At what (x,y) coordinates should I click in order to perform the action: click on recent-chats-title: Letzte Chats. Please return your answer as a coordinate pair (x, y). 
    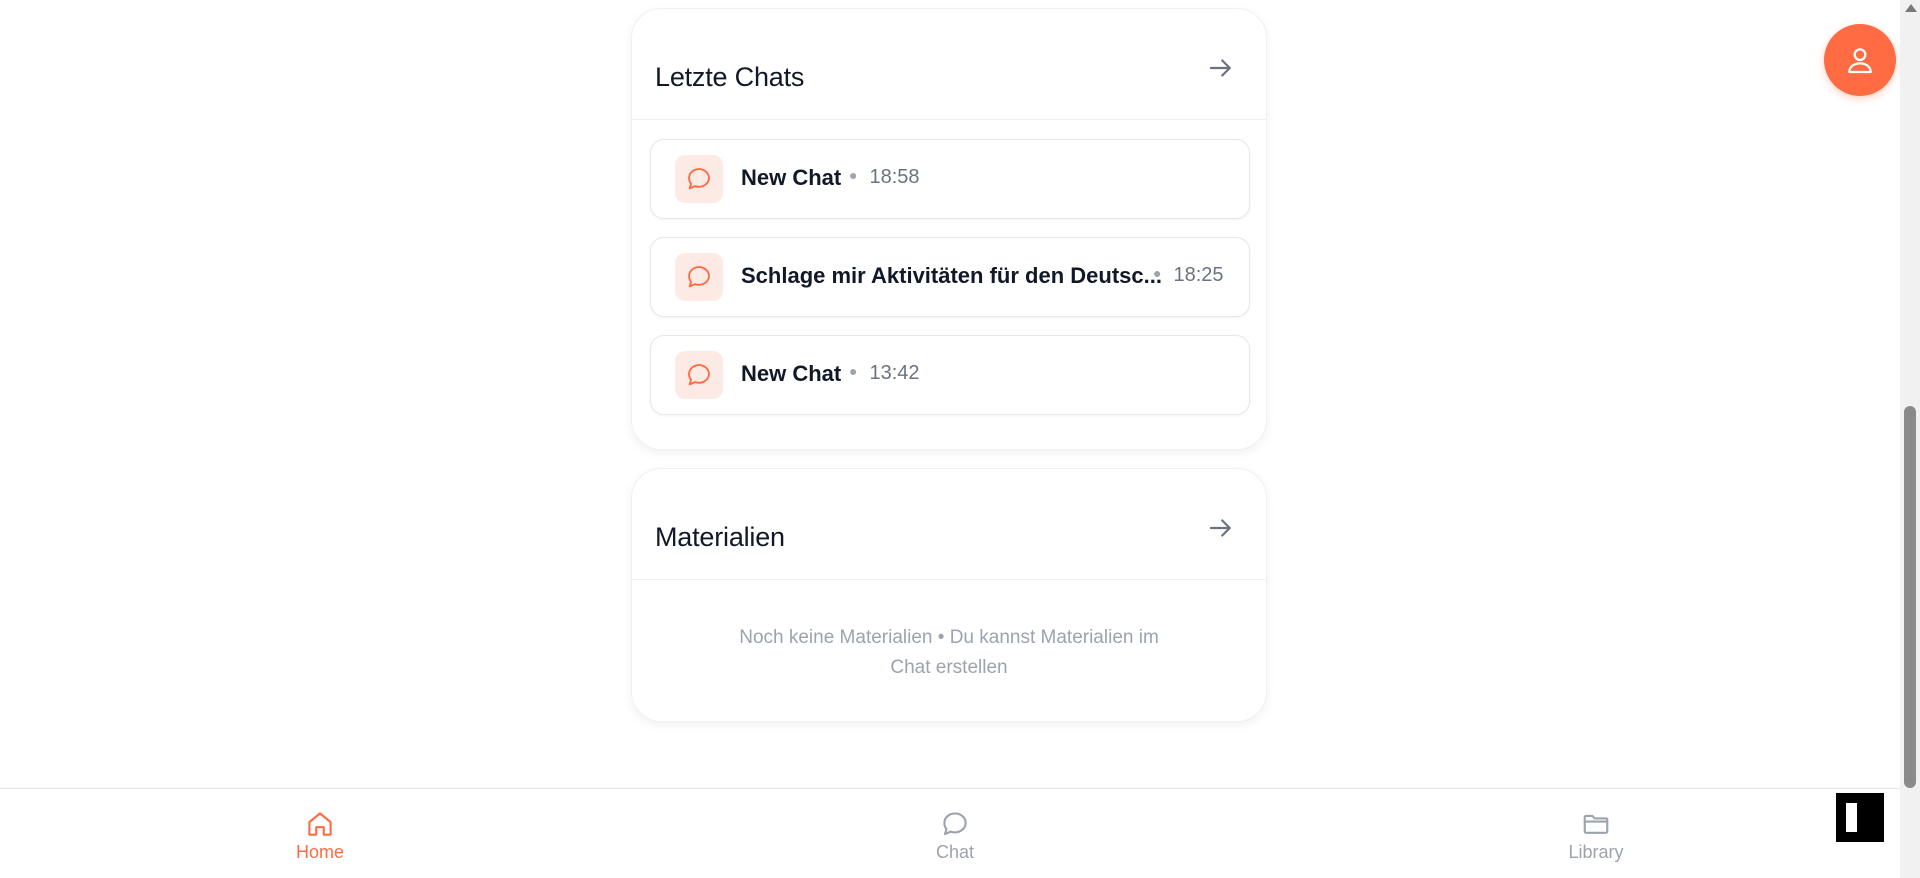
    Looking at the image, I should click on (730, 77).